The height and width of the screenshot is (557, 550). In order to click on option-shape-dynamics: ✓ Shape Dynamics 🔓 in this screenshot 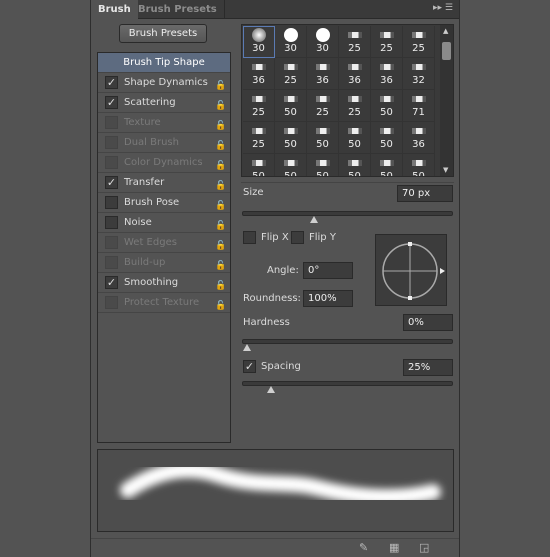, I will do `click(164, 83)`.